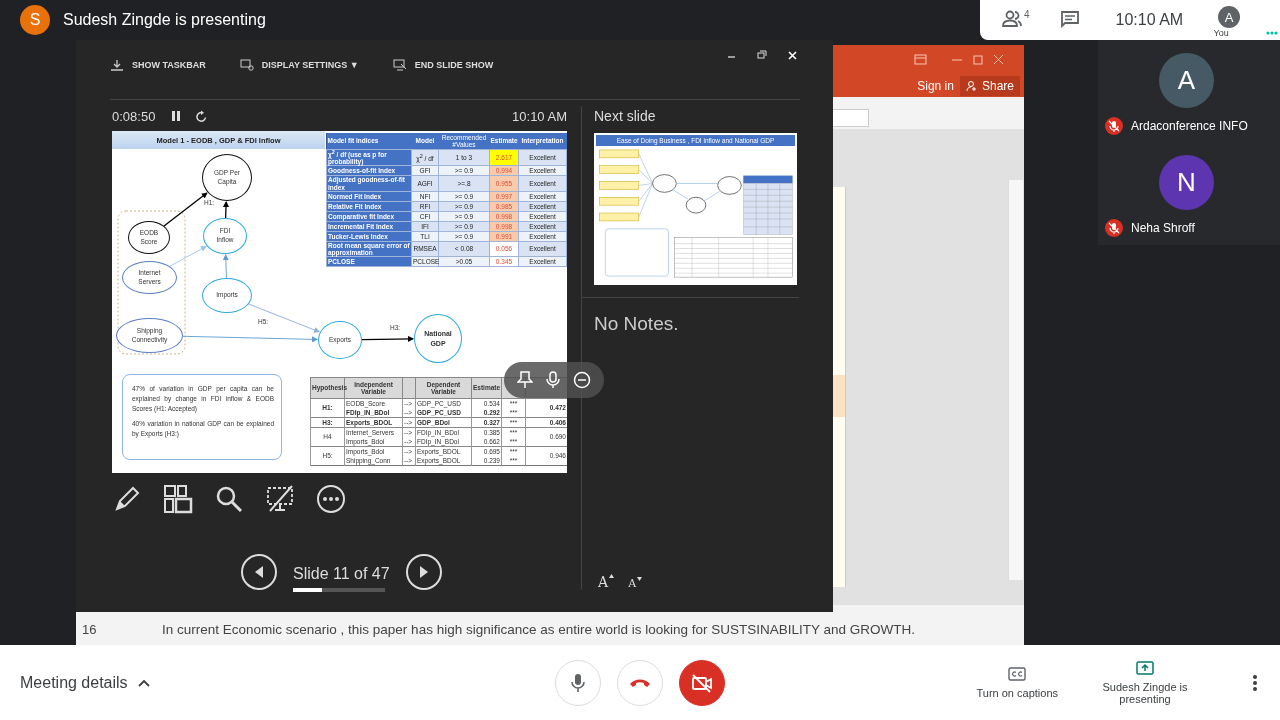  I want to click on screen-slash-icon, so click(280, 499).